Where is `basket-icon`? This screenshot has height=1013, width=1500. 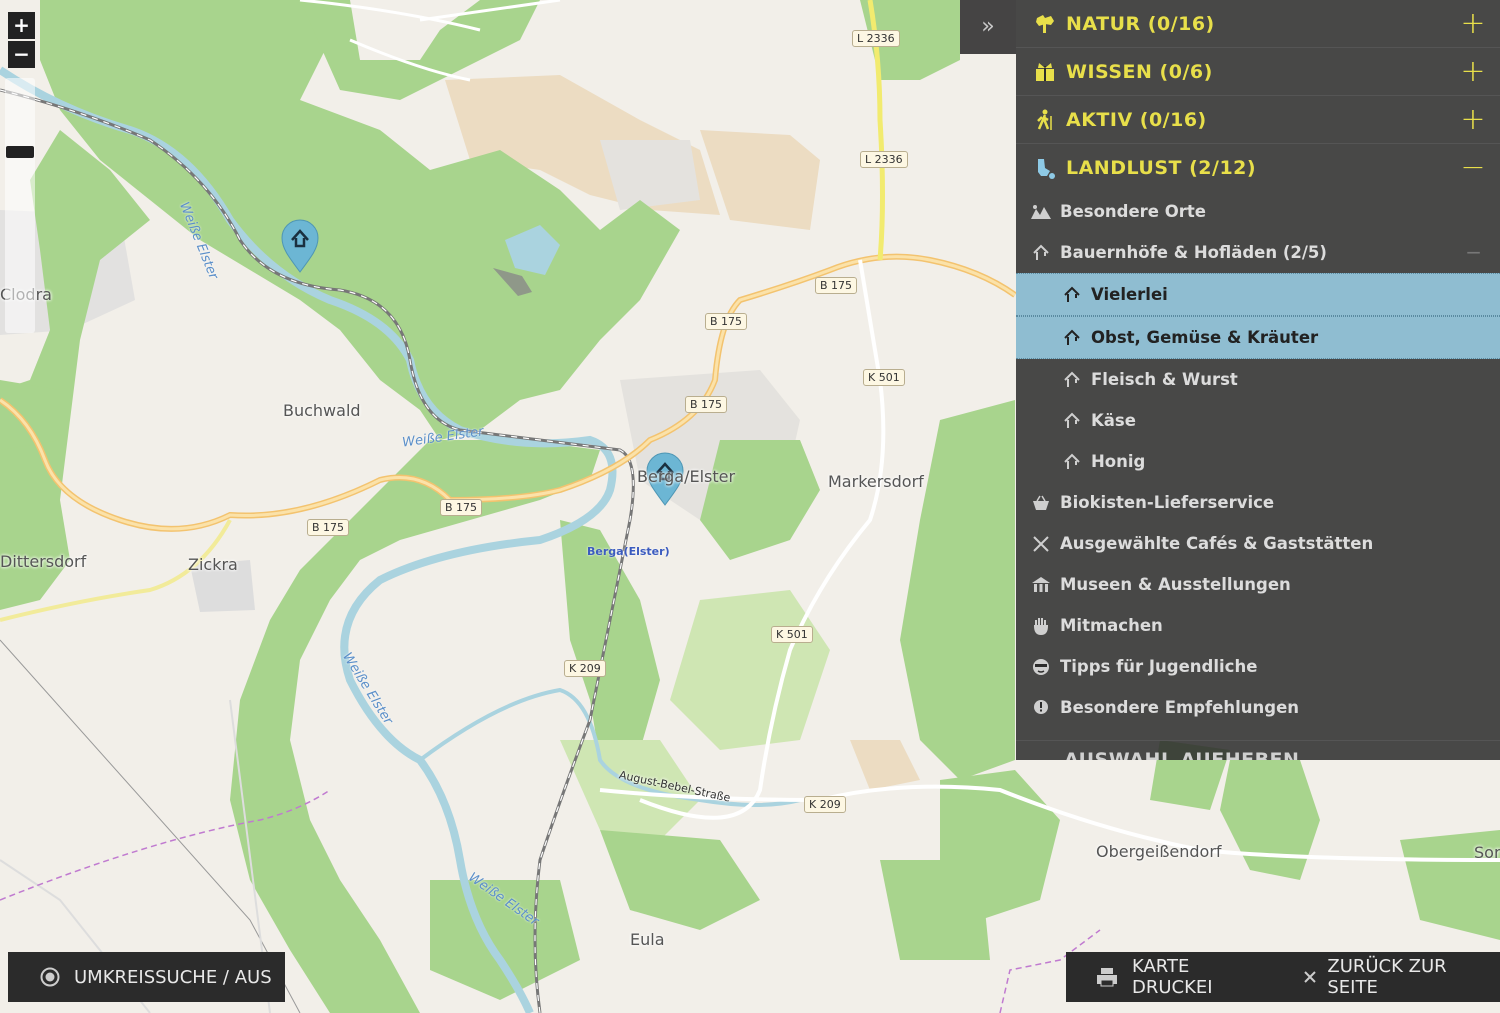
basket-icon is located at coordinates (1041, 503).